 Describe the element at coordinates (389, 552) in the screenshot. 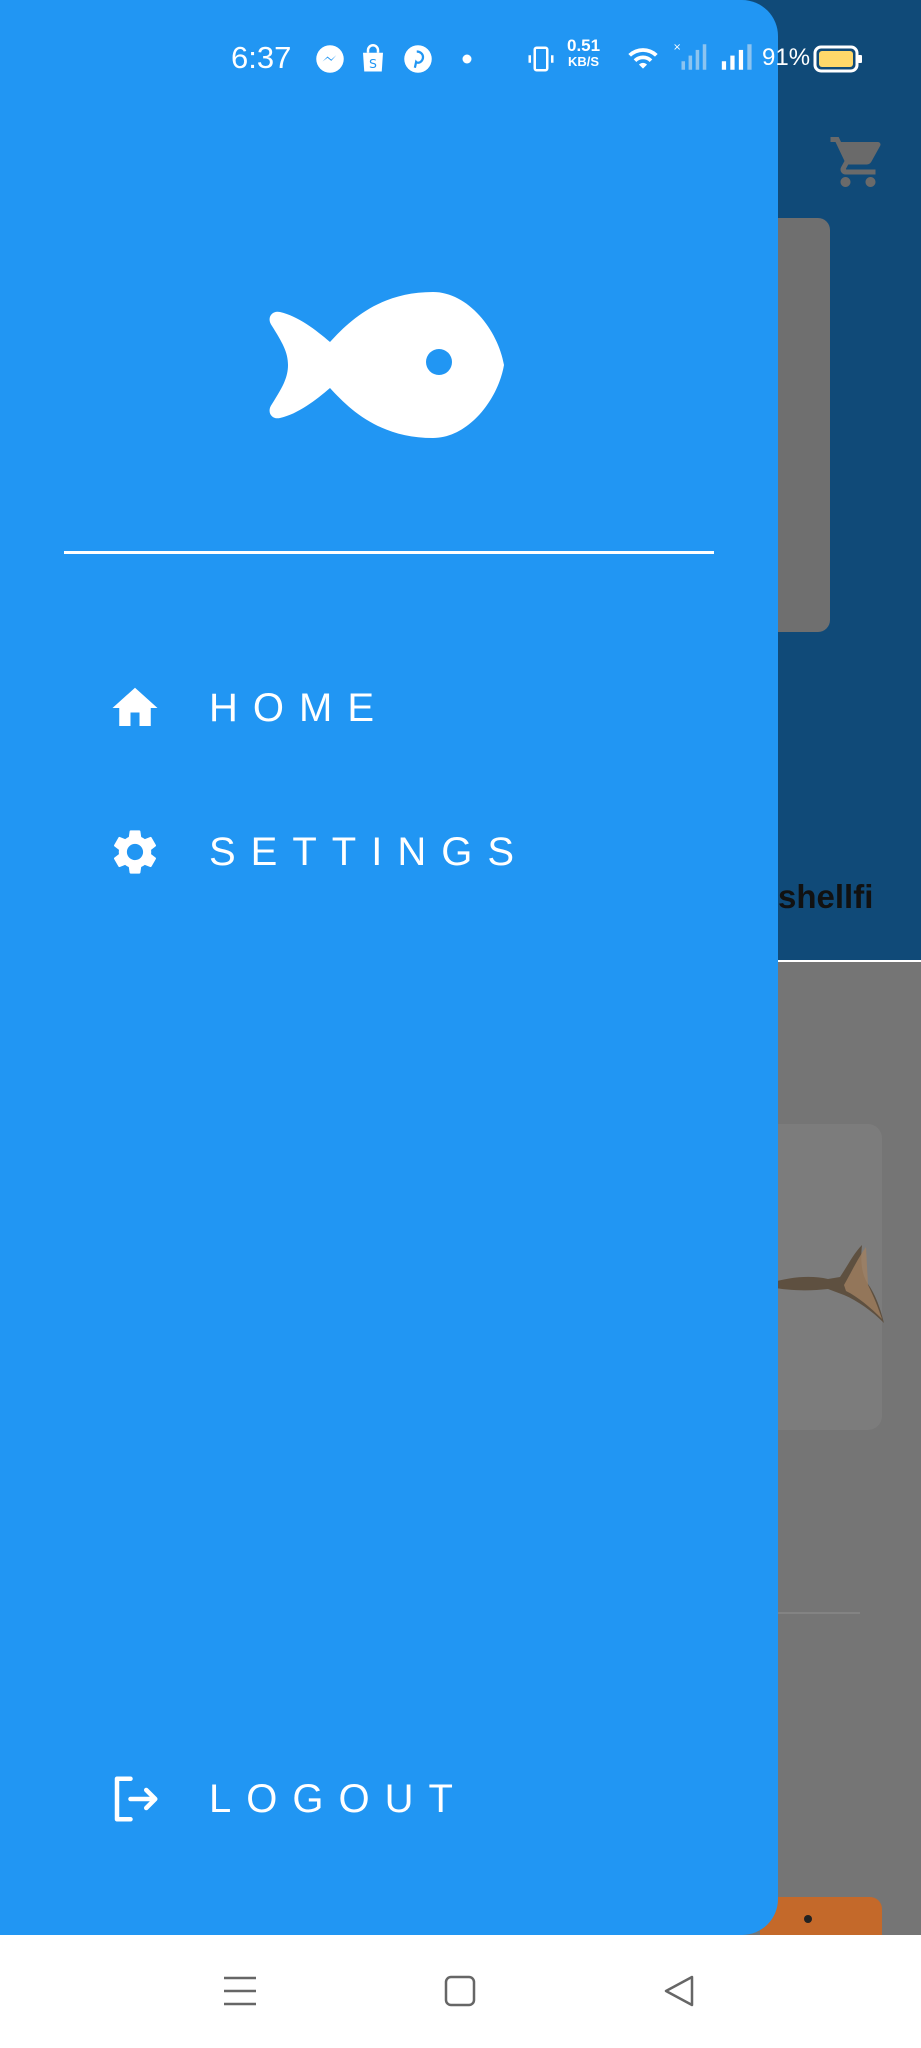

I see `header-divider` at that location.